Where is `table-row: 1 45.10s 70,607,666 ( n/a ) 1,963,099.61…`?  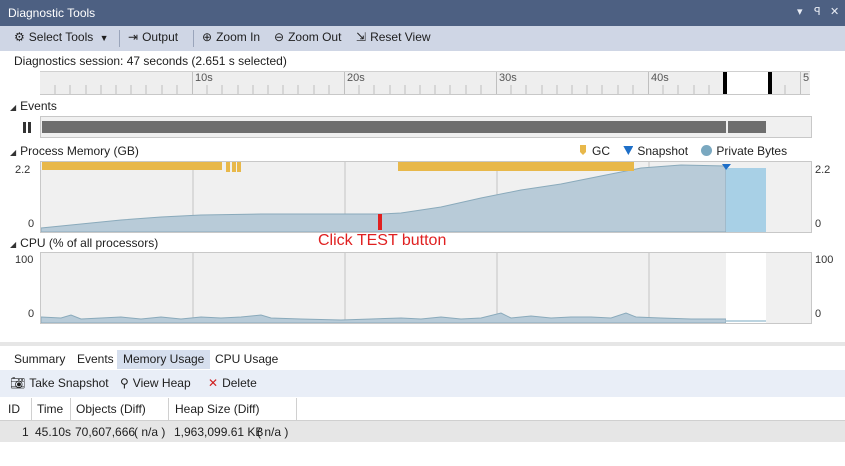 table-row: 1 45.10s 70,607,666 ( n/a ) 1,963,099.61… is located at coordinates (422, 431).